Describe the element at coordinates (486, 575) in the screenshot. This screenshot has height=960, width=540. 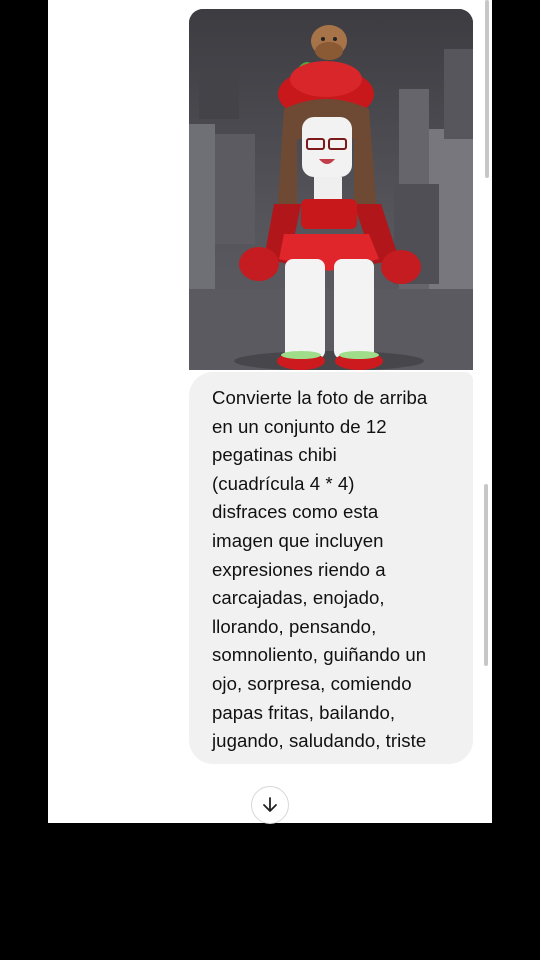
I see `scrollbar-lower` at that location.